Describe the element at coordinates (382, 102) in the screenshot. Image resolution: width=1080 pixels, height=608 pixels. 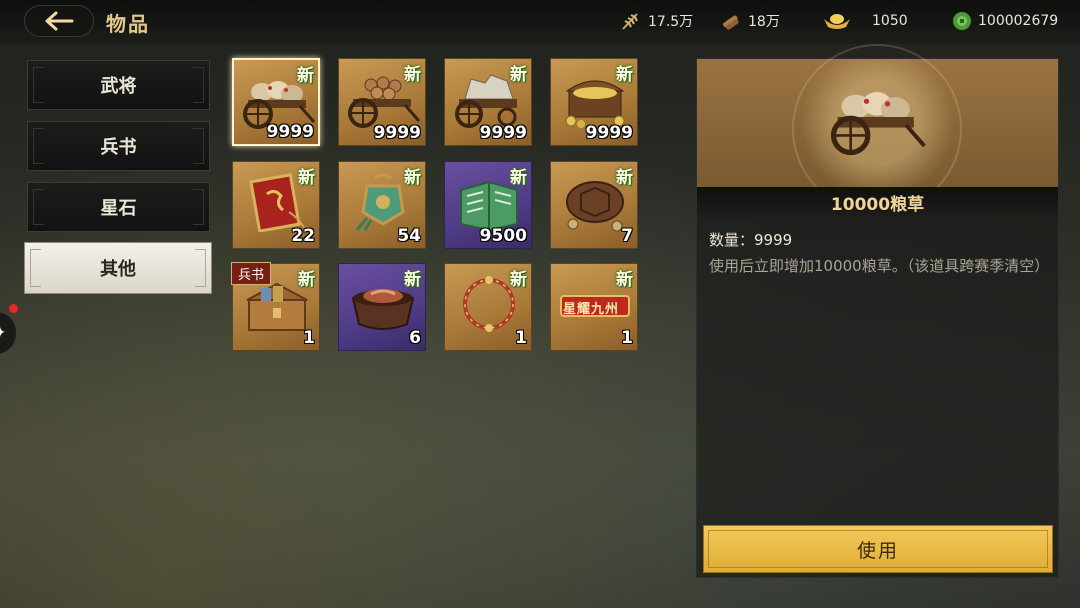
I see `item-slot-wood-cart: 新 9999` at that location.